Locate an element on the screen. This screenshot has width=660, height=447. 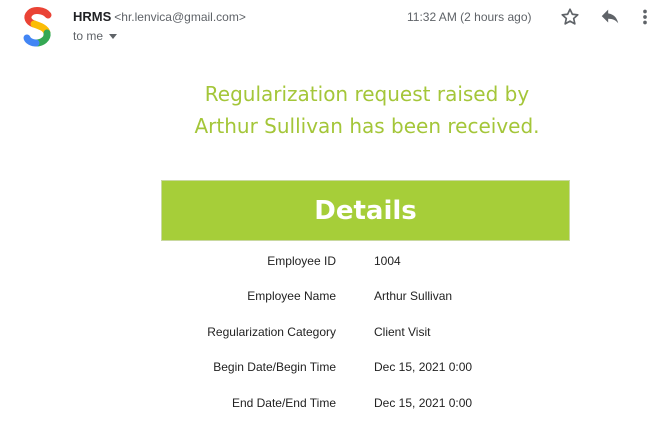
sender-avatar-logo is located at coordinates (37, 27).